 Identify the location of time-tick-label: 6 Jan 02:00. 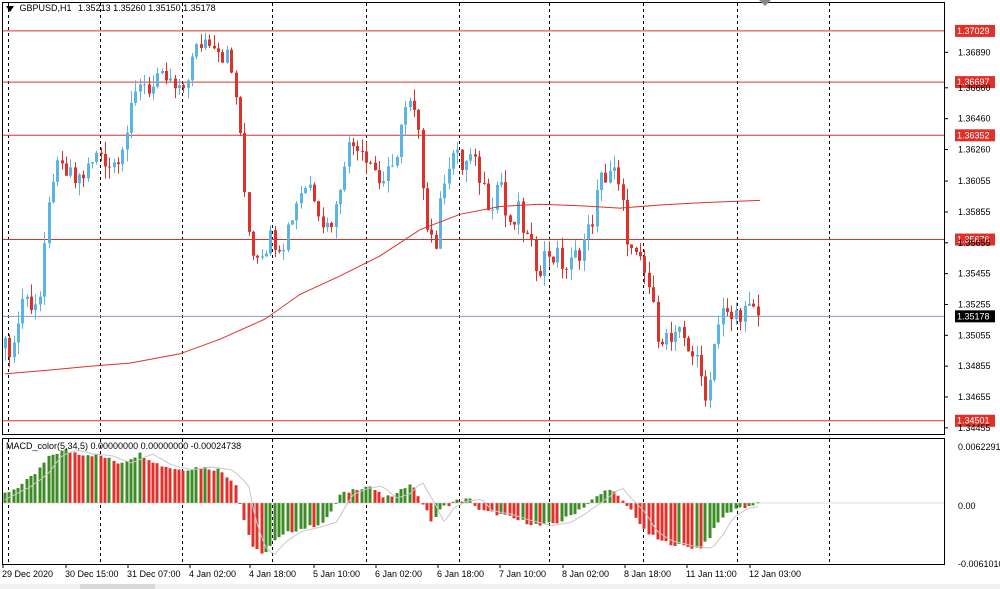
(398, 574).